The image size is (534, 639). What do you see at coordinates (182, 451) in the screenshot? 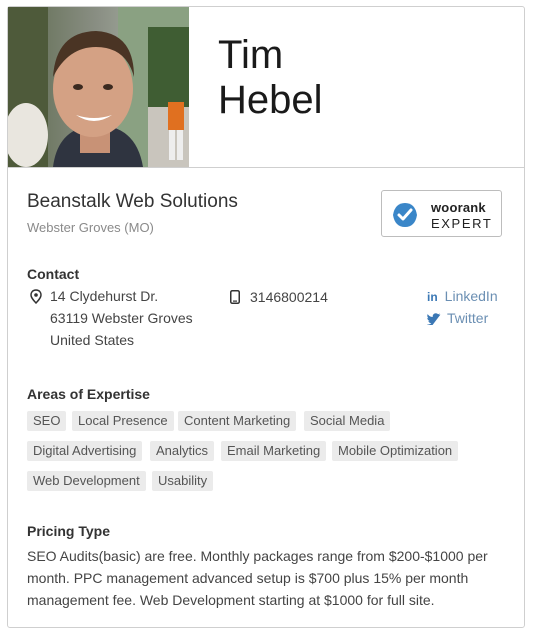
I see `expertise-tag: Analytics` at bounding box center [182, 451].